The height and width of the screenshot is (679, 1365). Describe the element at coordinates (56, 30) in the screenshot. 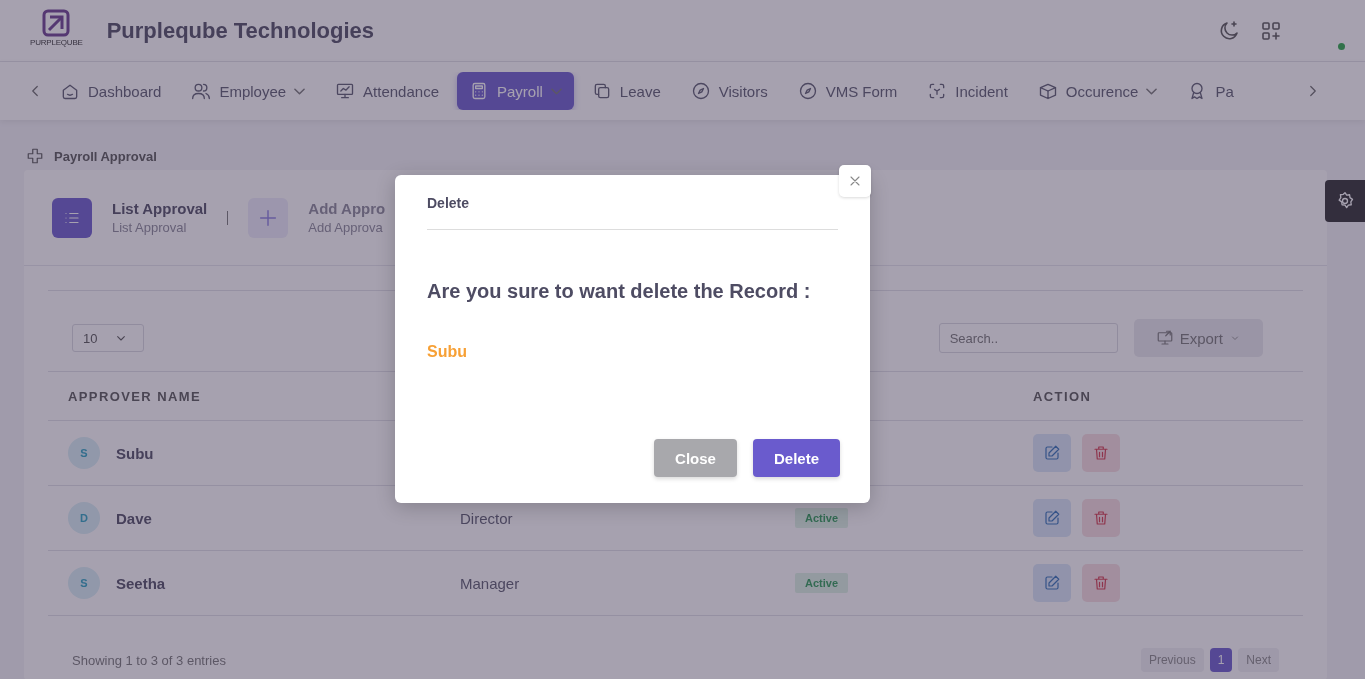

I see `logo: PURPLEQUBE` at that location.